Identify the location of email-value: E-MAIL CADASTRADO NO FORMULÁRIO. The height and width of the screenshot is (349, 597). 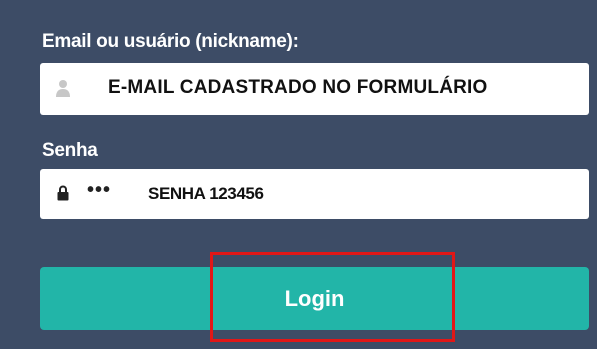
(298, 87).